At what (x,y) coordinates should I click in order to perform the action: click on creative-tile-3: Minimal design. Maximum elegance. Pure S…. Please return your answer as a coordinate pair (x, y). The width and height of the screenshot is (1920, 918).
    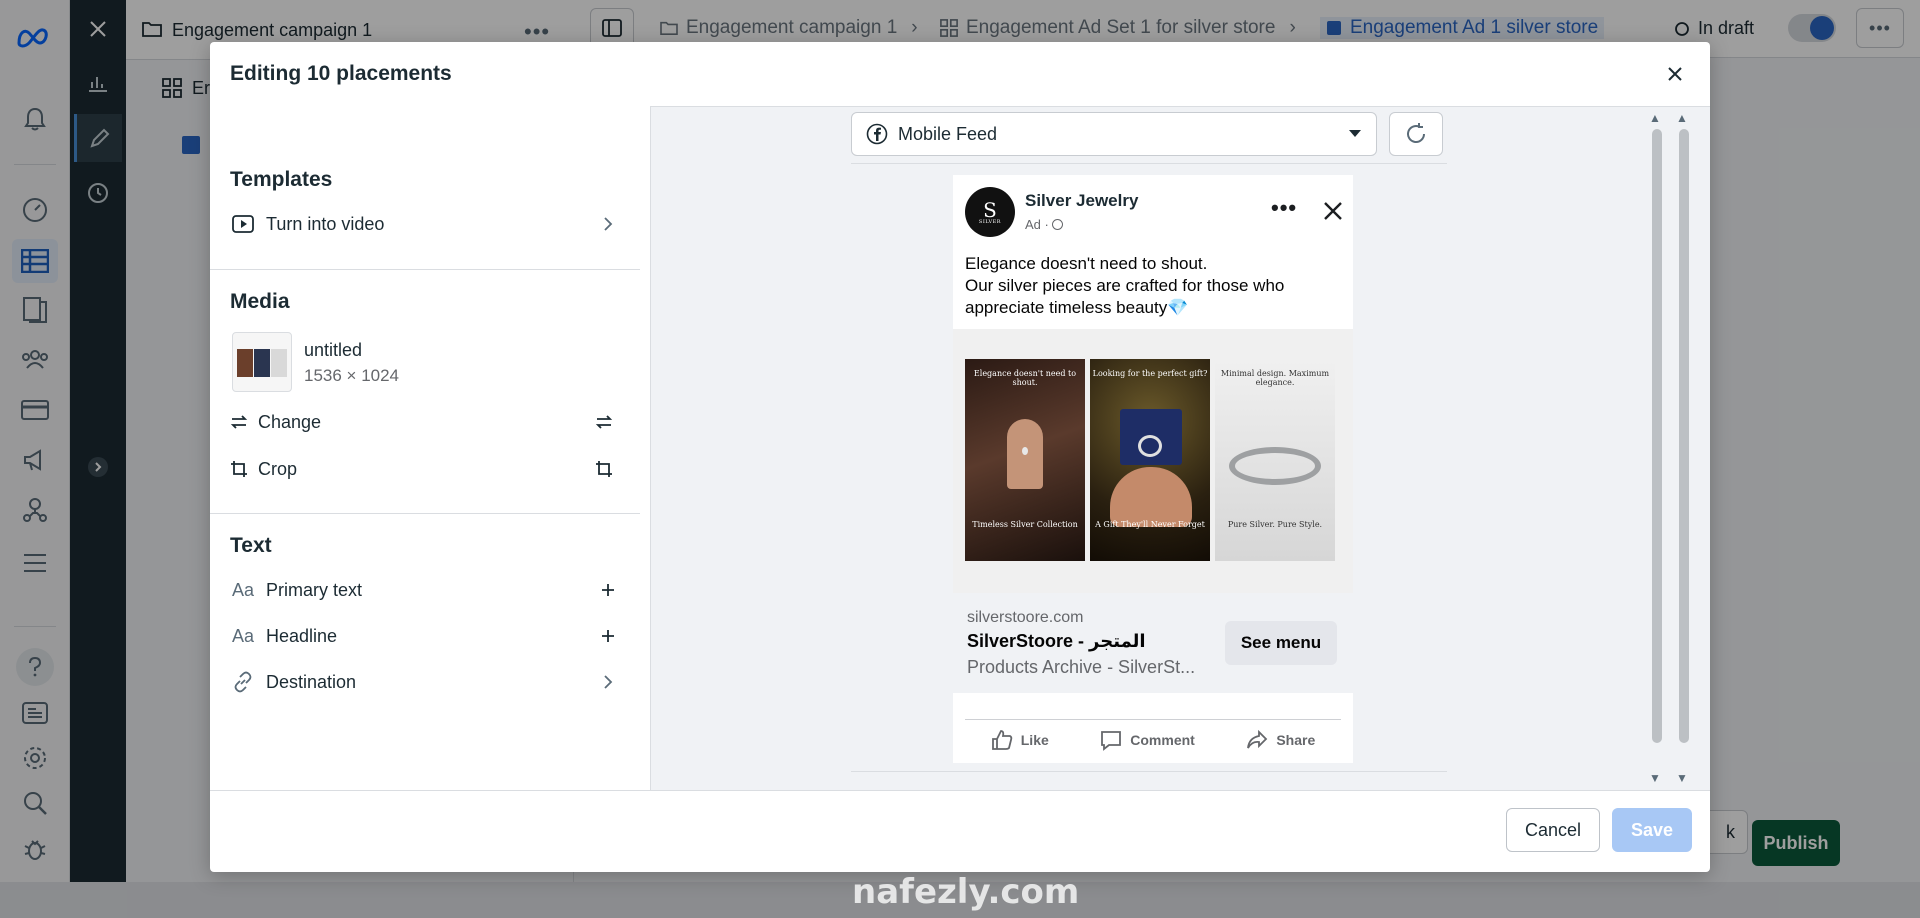
    Looking at the image, I should click on (1275, 460).